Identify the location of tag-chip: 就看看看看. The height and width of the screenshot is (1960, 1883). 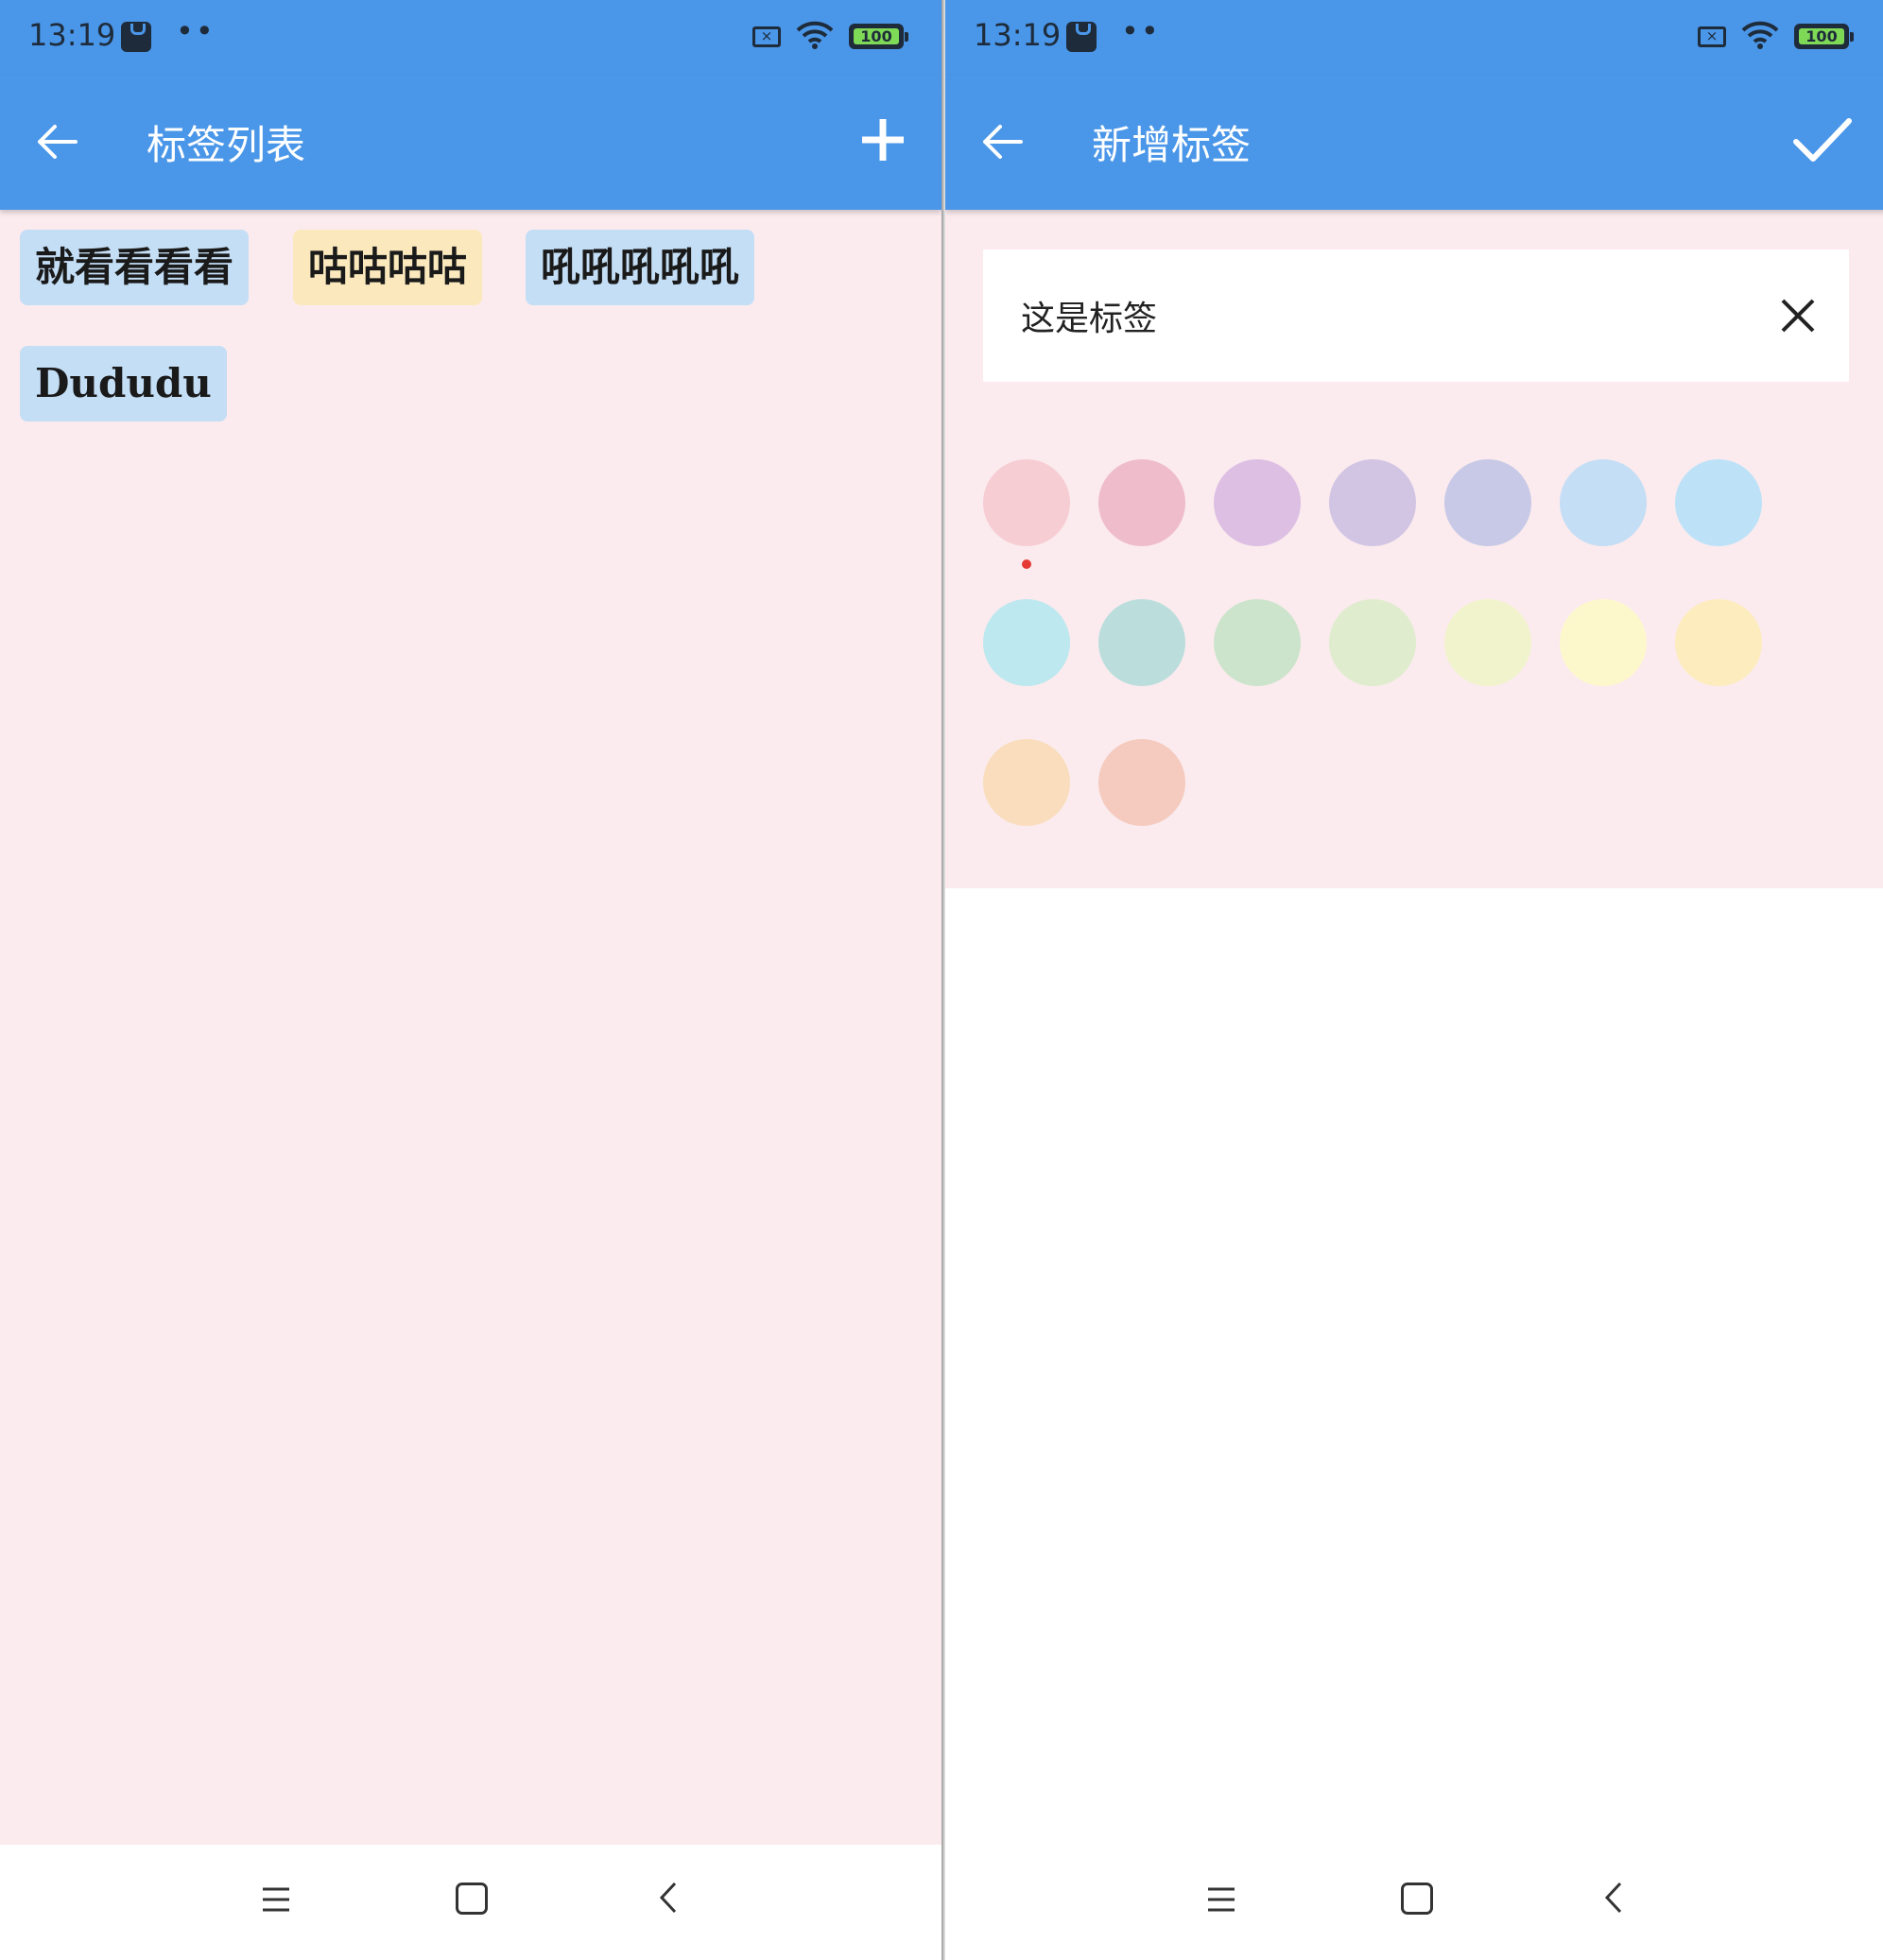
(135, 267).